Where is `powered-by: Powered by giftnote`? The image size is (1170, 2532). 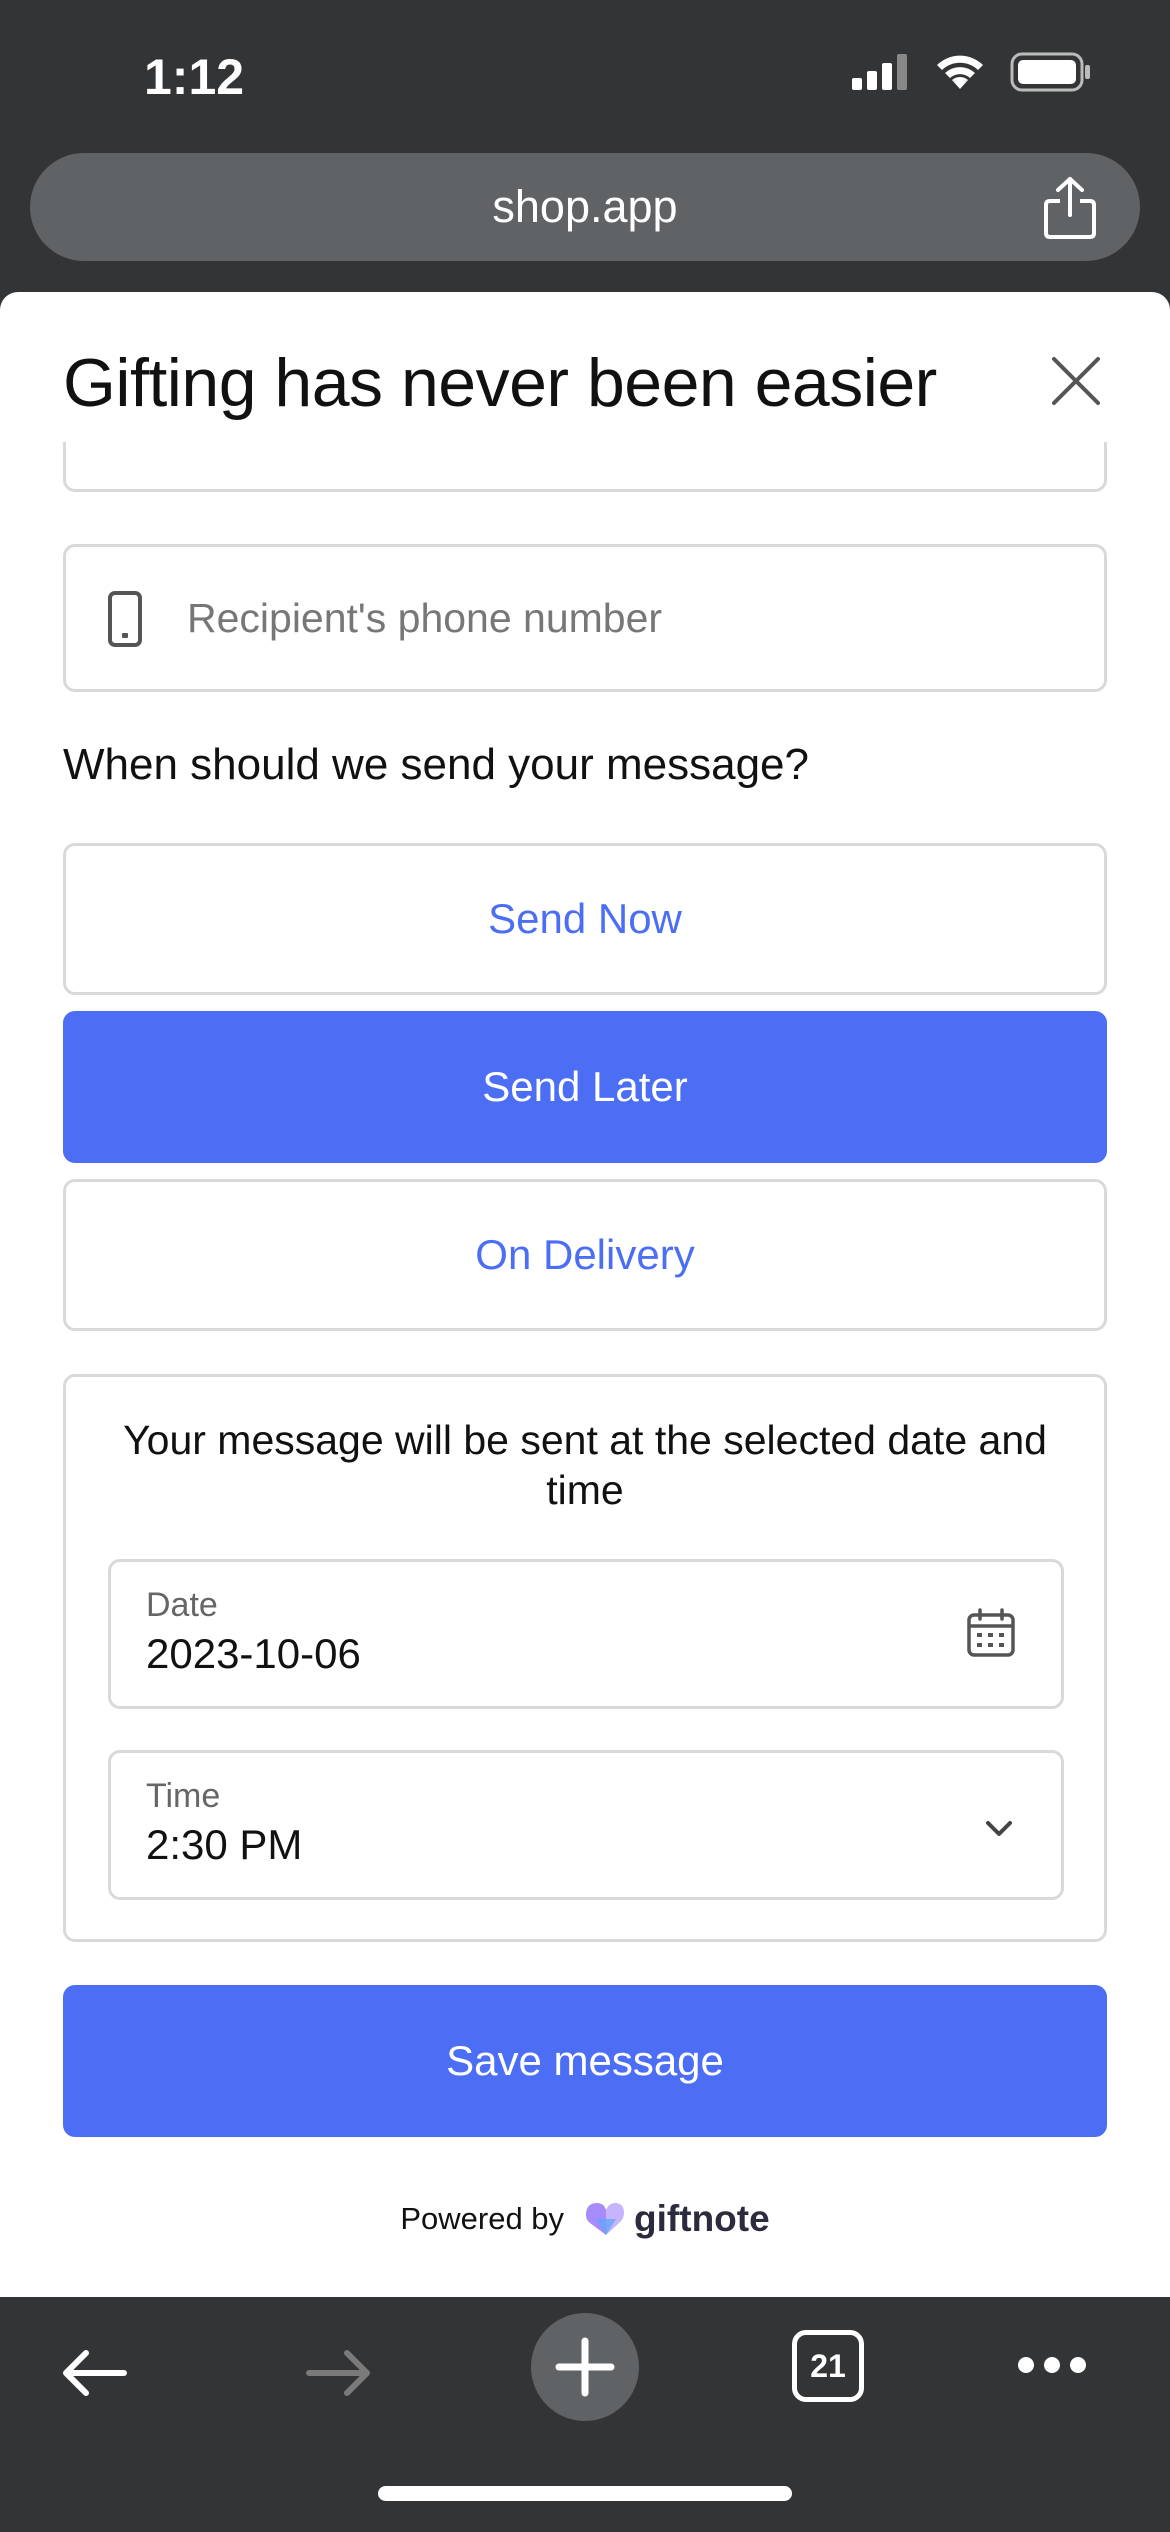 powered-by: Powered by giftnote is located at coordinates (585, 2219).